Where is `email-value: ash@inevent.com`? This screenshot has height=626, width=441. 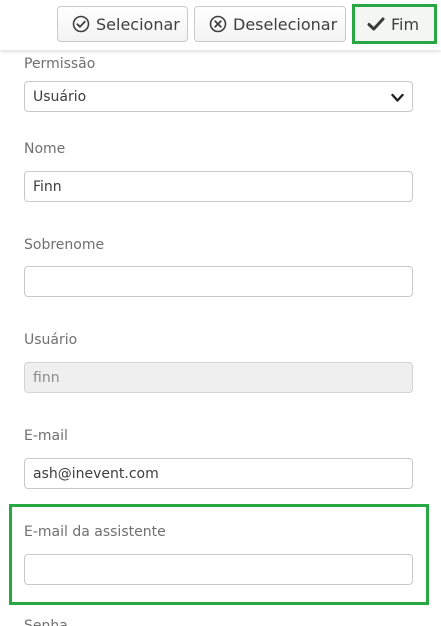 email-value: ash@inevent.com is located at coordinates (96, 473).